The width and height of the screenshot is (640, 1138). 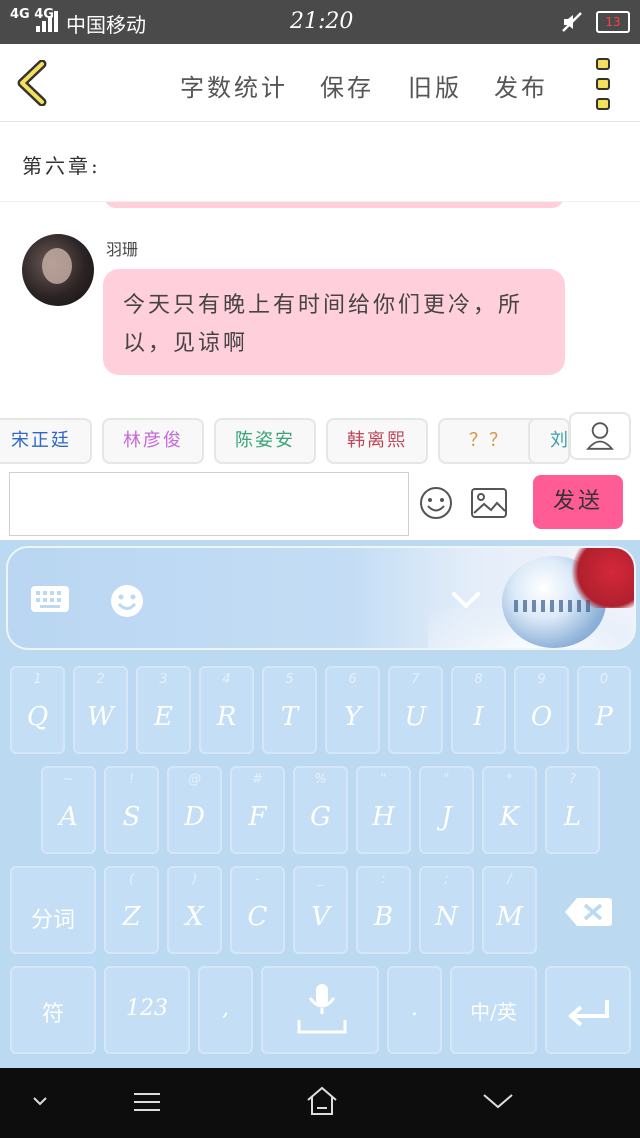 What do you see at coordinates (572, 810) in the screenshot?
I see `key-l: ? L` at bounding box center [572, 810].